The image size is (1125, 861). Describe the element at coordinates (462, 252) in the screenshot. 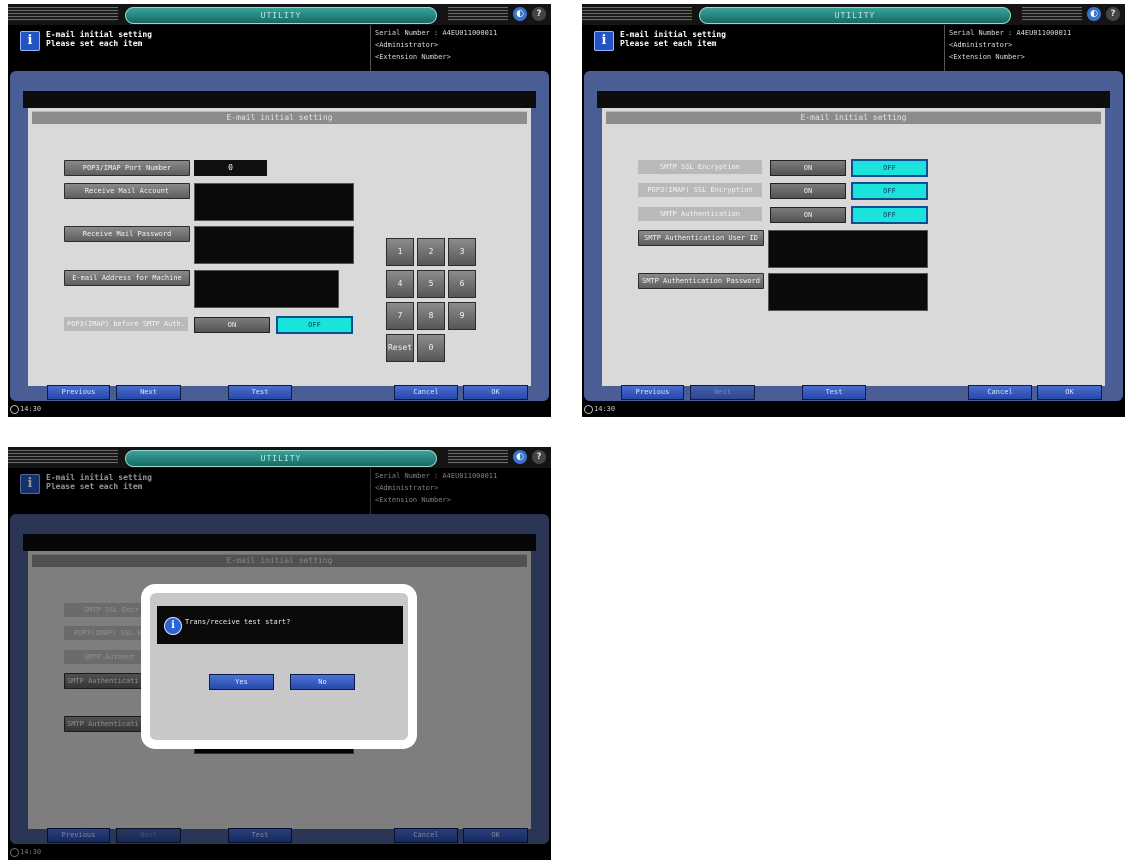

I see `keypad-key: 3` at that location.